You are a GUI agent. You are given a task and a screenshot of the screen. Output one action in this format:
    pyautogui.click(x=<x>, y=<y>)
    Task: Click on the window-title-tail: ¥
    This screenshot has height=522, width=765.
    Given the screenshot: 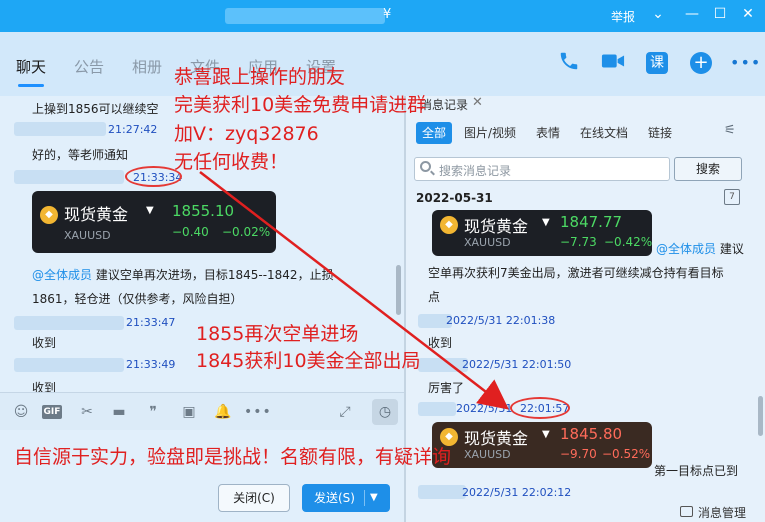 What is the action you would take?
    pyautogui.click(x=387, y=14)
    